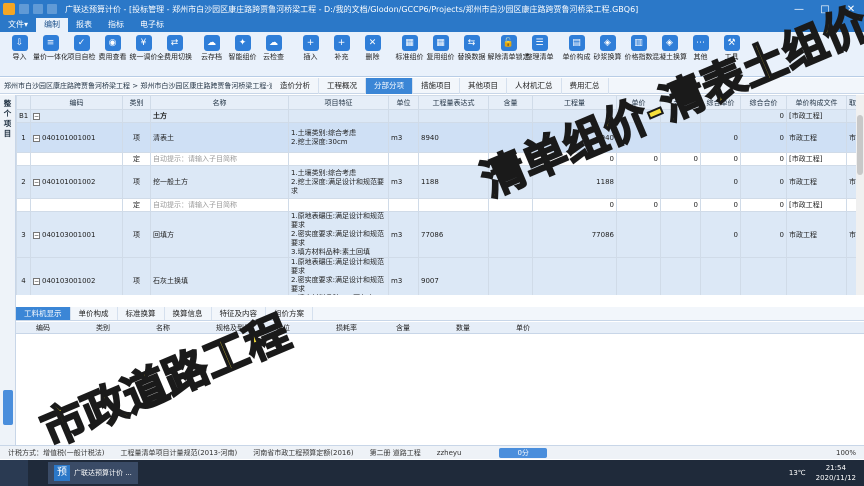 The width and height of the screenshot is (864, 486). I want to click on tab-standard-conversion: 标准换算, so click(141, 313).